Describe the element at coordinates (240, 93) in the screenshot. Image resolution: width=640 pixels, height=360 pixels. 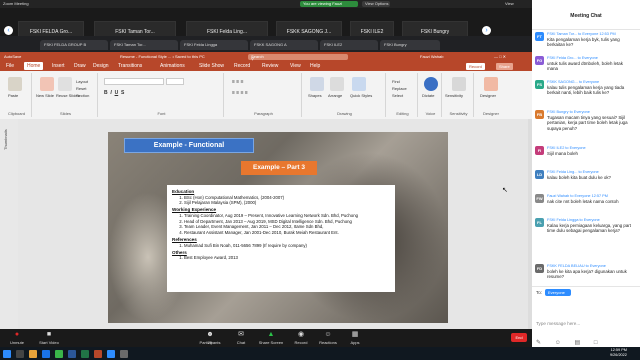
I see `align-icon: ≡ ≡ ≡ ≡` at that location.